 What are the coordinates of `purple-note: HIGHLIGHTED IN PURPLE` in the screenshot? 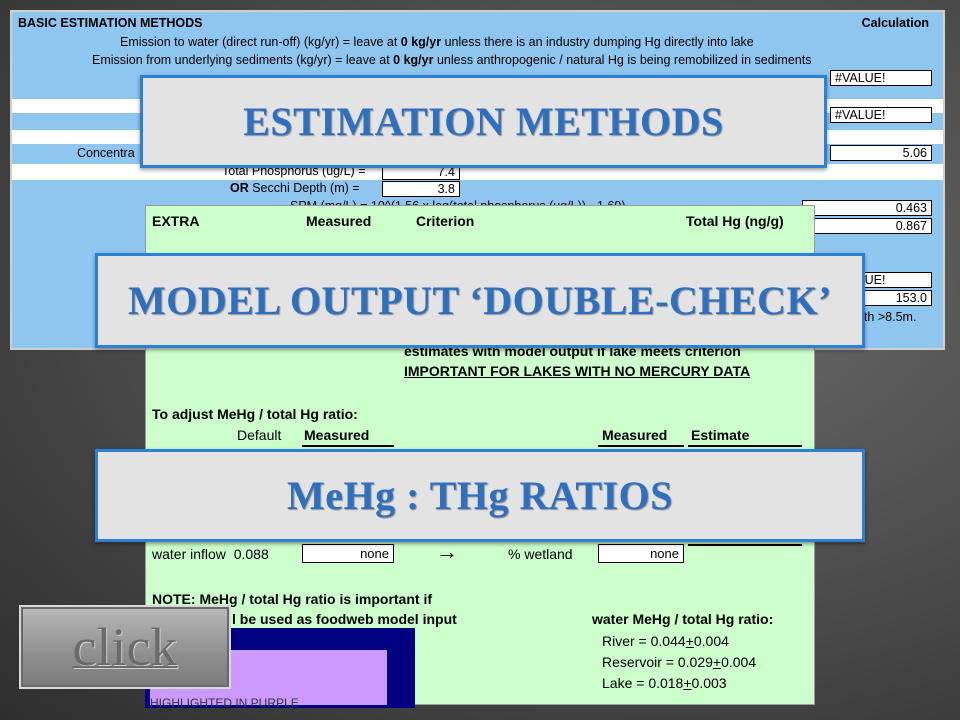 It's located at (224, 703).